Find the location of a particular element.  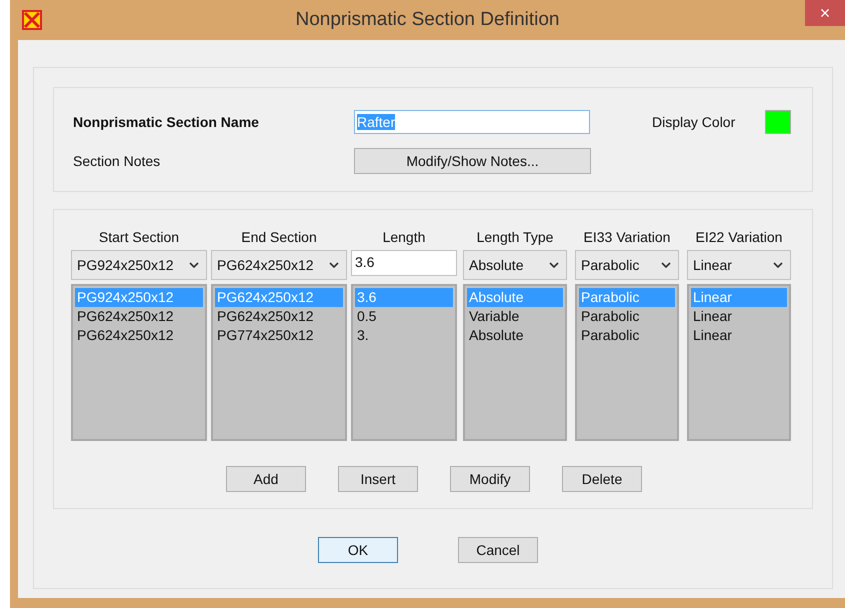

row-action-button: Insert is located at coordinates (378, 479).